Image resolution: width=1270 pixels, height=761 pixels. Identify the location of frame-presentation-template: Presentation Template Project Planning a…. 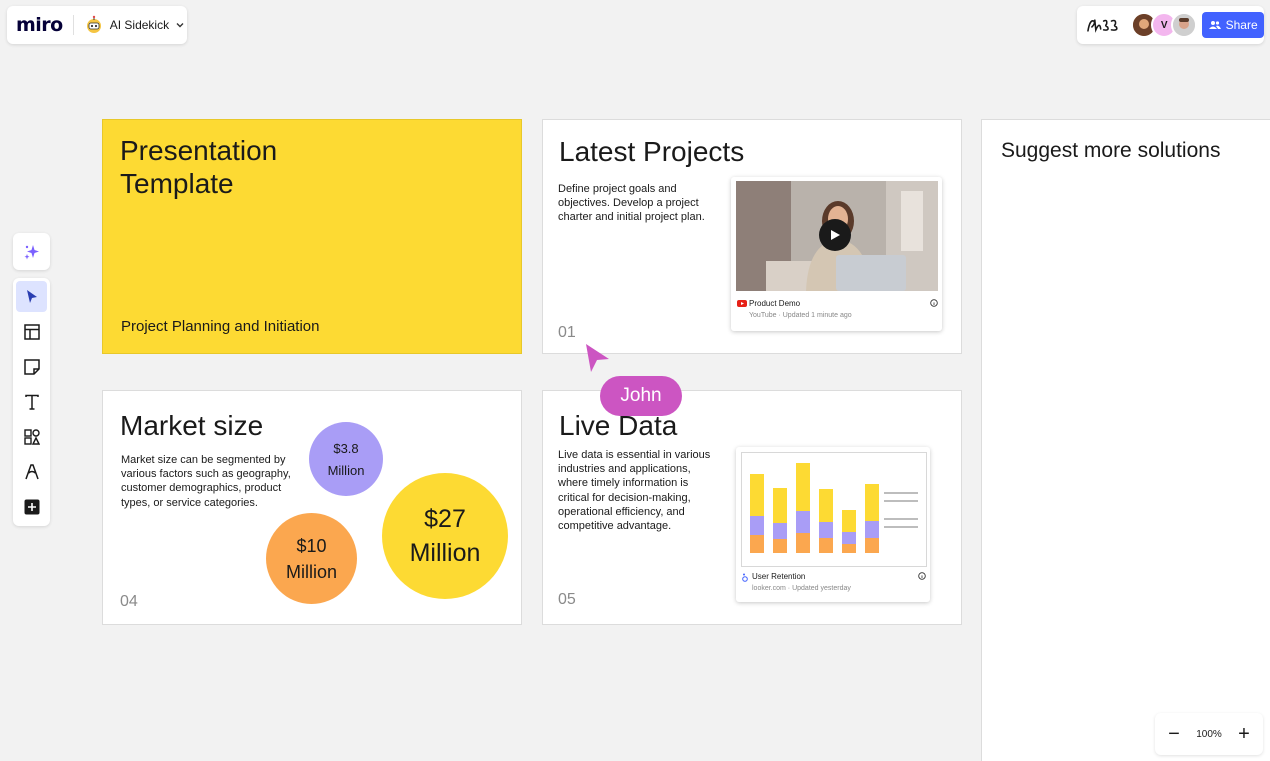
(312, 236).